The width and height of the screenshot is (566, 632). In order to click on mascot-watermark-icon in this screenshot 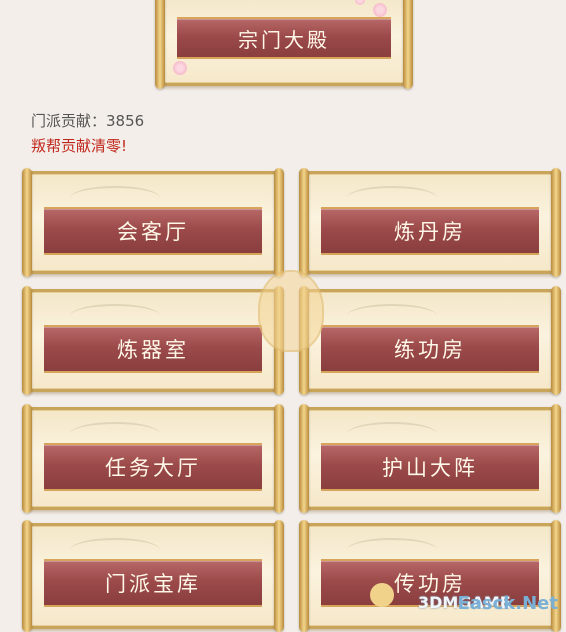, I will do `click(291, 311)`.